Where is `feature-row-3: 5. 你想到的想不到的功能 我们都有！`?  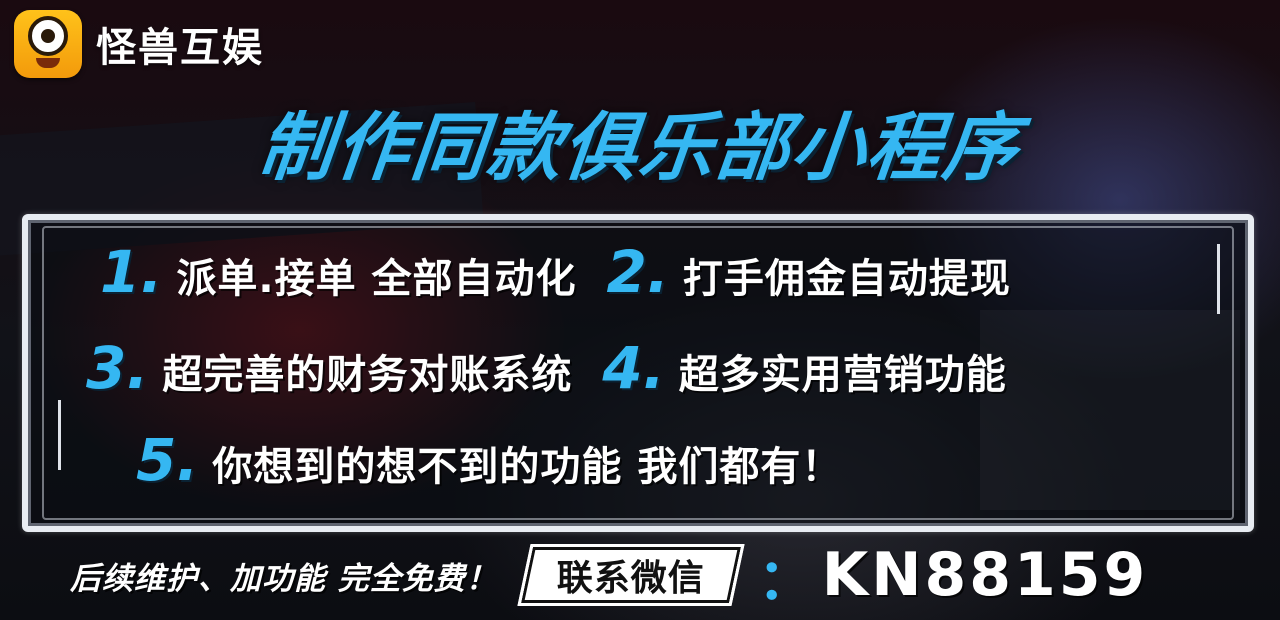 feature-row-3: 5. 你想到的想不到的功能 我们都有！ is located at coordinates (654, 460).